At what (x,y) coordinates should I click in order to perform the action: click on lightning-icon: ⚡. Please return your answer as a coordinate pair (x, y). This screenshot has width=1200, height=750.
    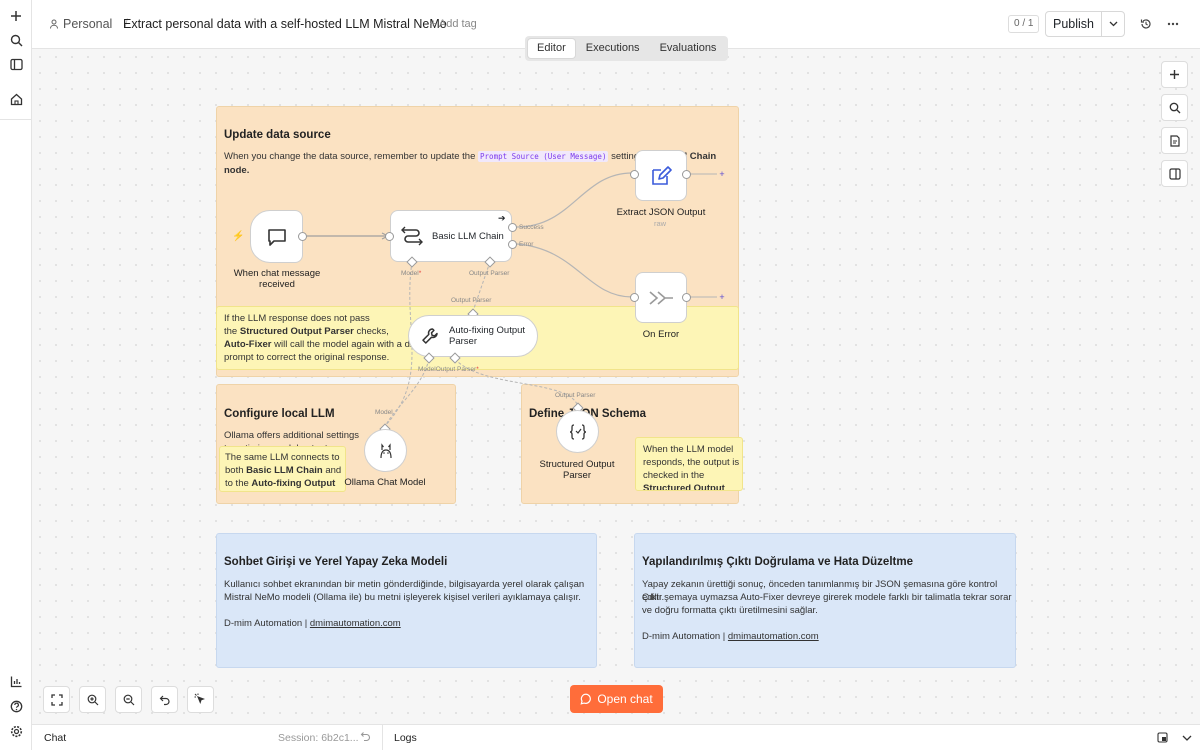
    Looking at the image, I should click on (238, 236).